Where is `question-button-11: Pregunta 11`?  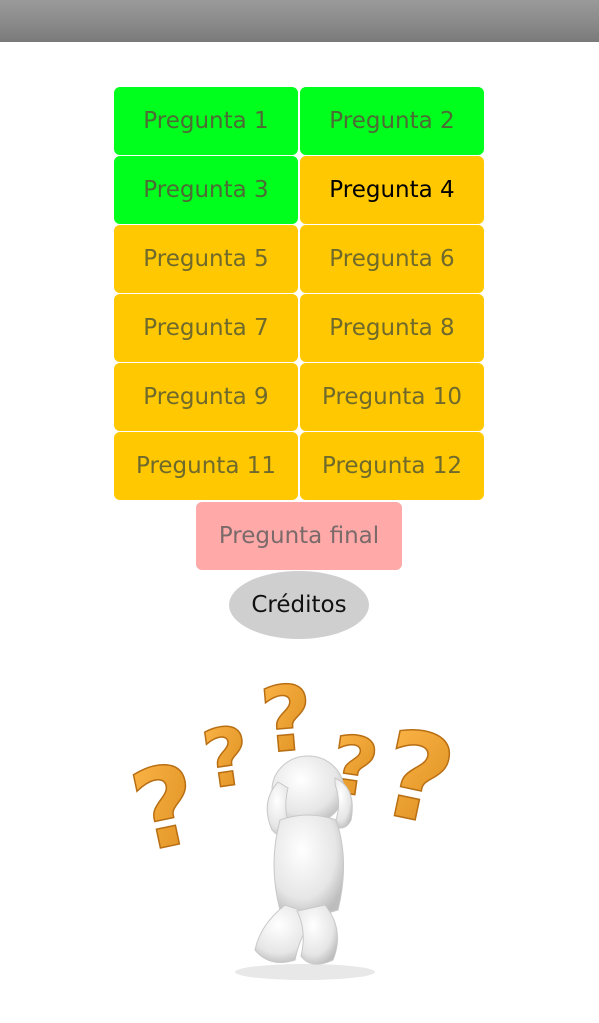 question-button-11: Pregunta 11 is located at coordinates (206, 466).